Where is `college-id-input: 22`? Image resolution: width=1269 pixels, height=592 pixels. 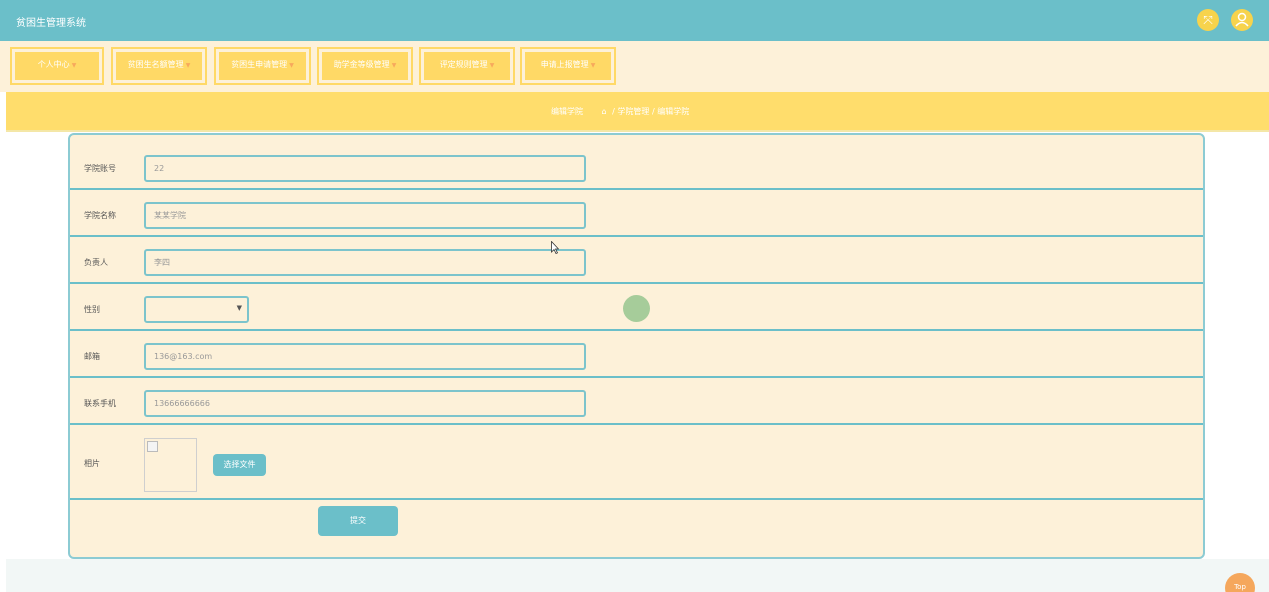
college-id-input: 22 is located at coordinates (365, 168).